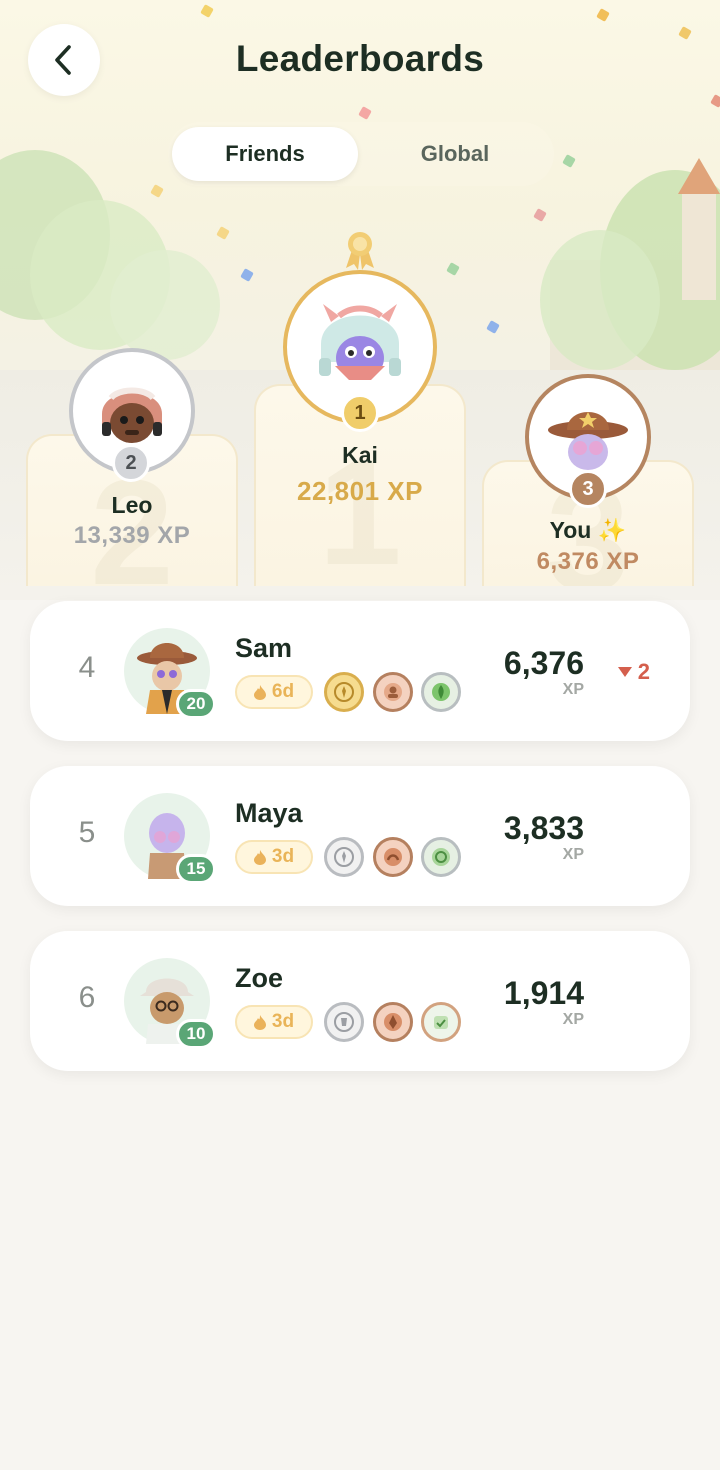 The image size is (720, 1470). I want to click on rank-badge-third: 3, so click(588, 489).